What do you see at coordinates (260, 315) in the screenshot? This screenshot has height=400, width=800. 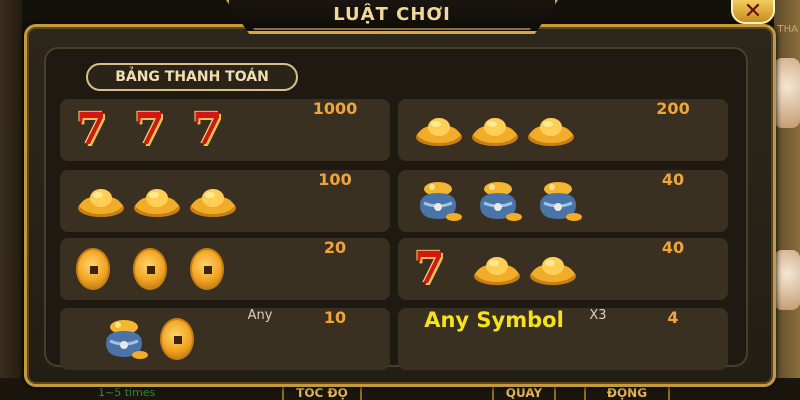 I see `combination-modifier: Any` at bounding box center [260, 315].